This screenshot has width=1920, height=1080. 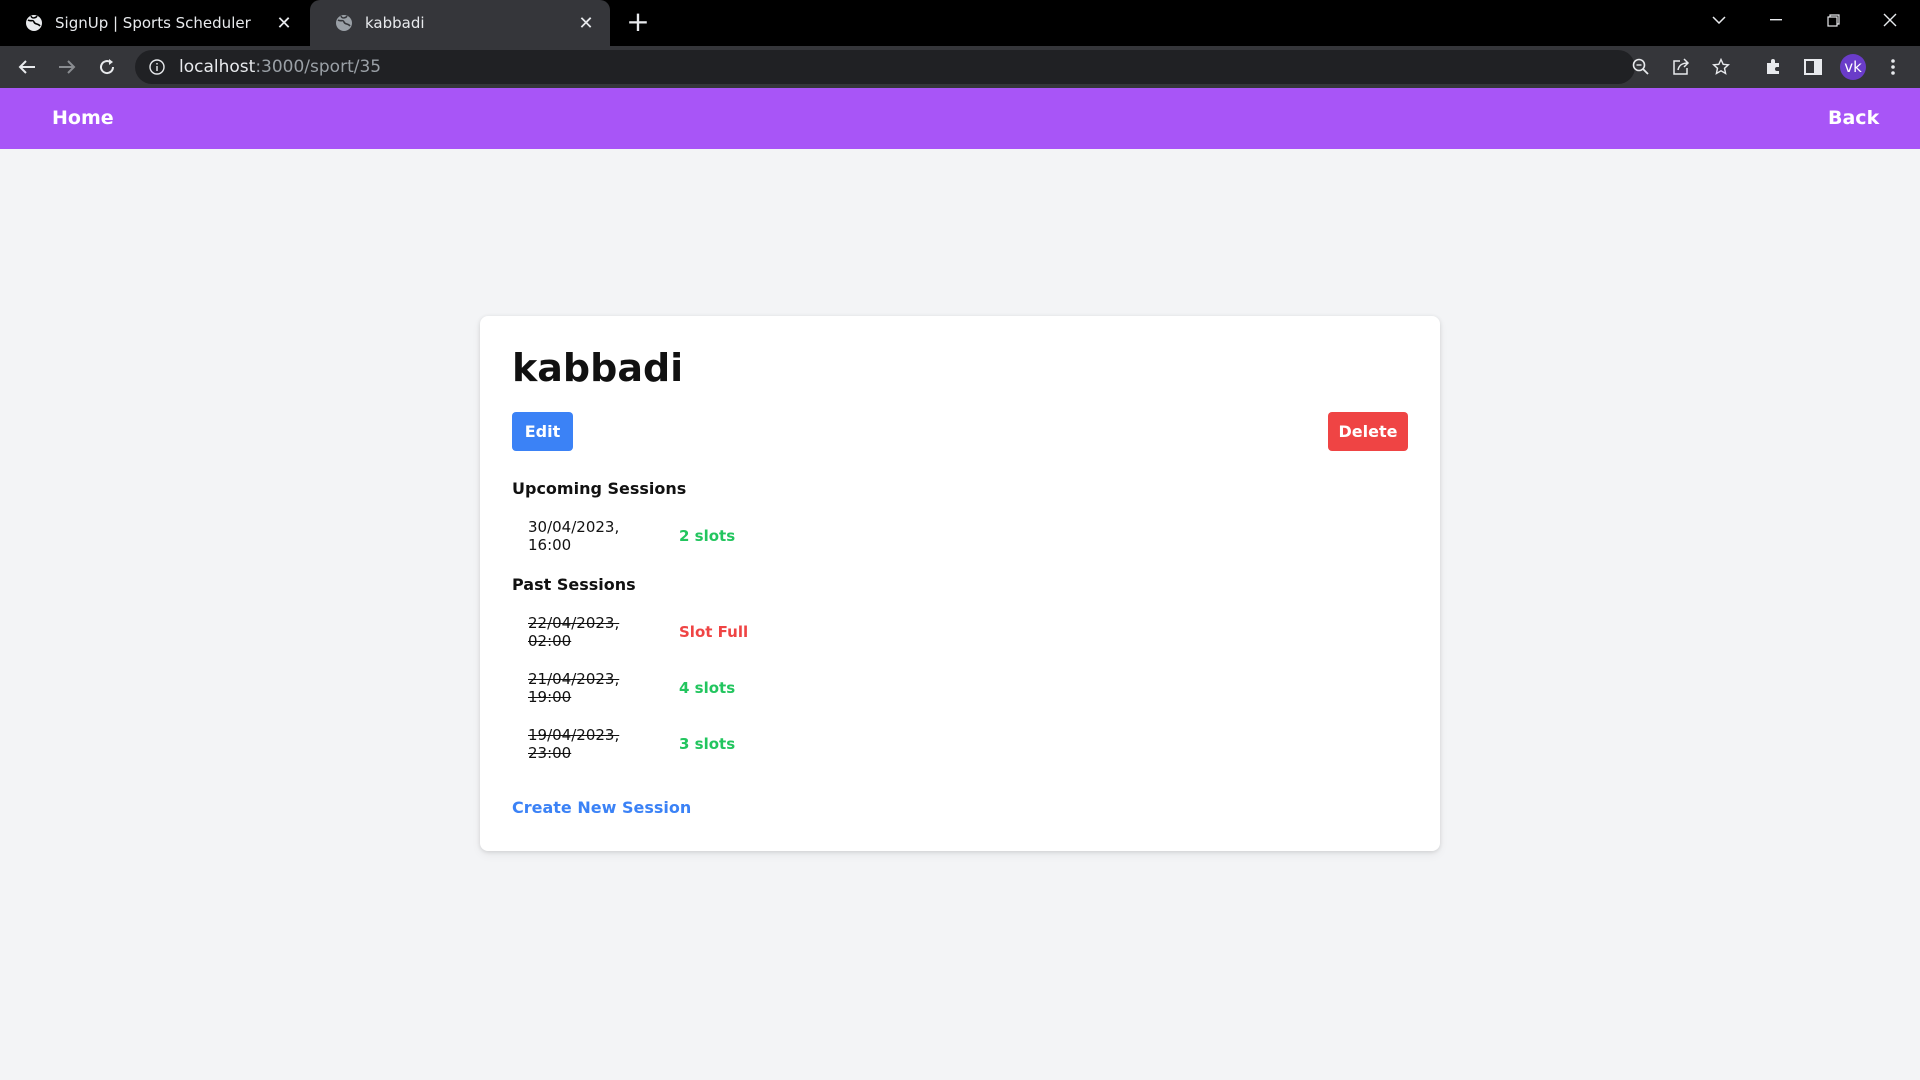 What do you see at coordinates (960, 118) in the screenshot?
I see `app-navbar: Home Back` at bounding box center [960, 118].